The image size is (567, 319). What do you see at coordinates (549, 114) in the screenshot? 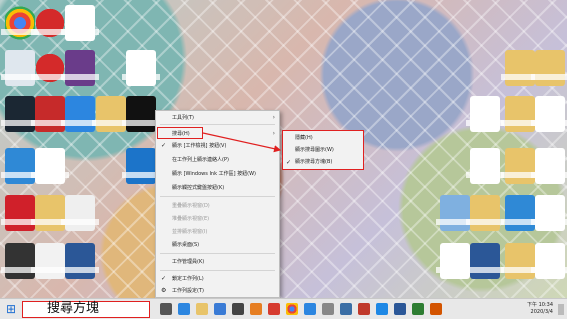
I see `desktop-icon-r5` at bounding box center [549, 114].